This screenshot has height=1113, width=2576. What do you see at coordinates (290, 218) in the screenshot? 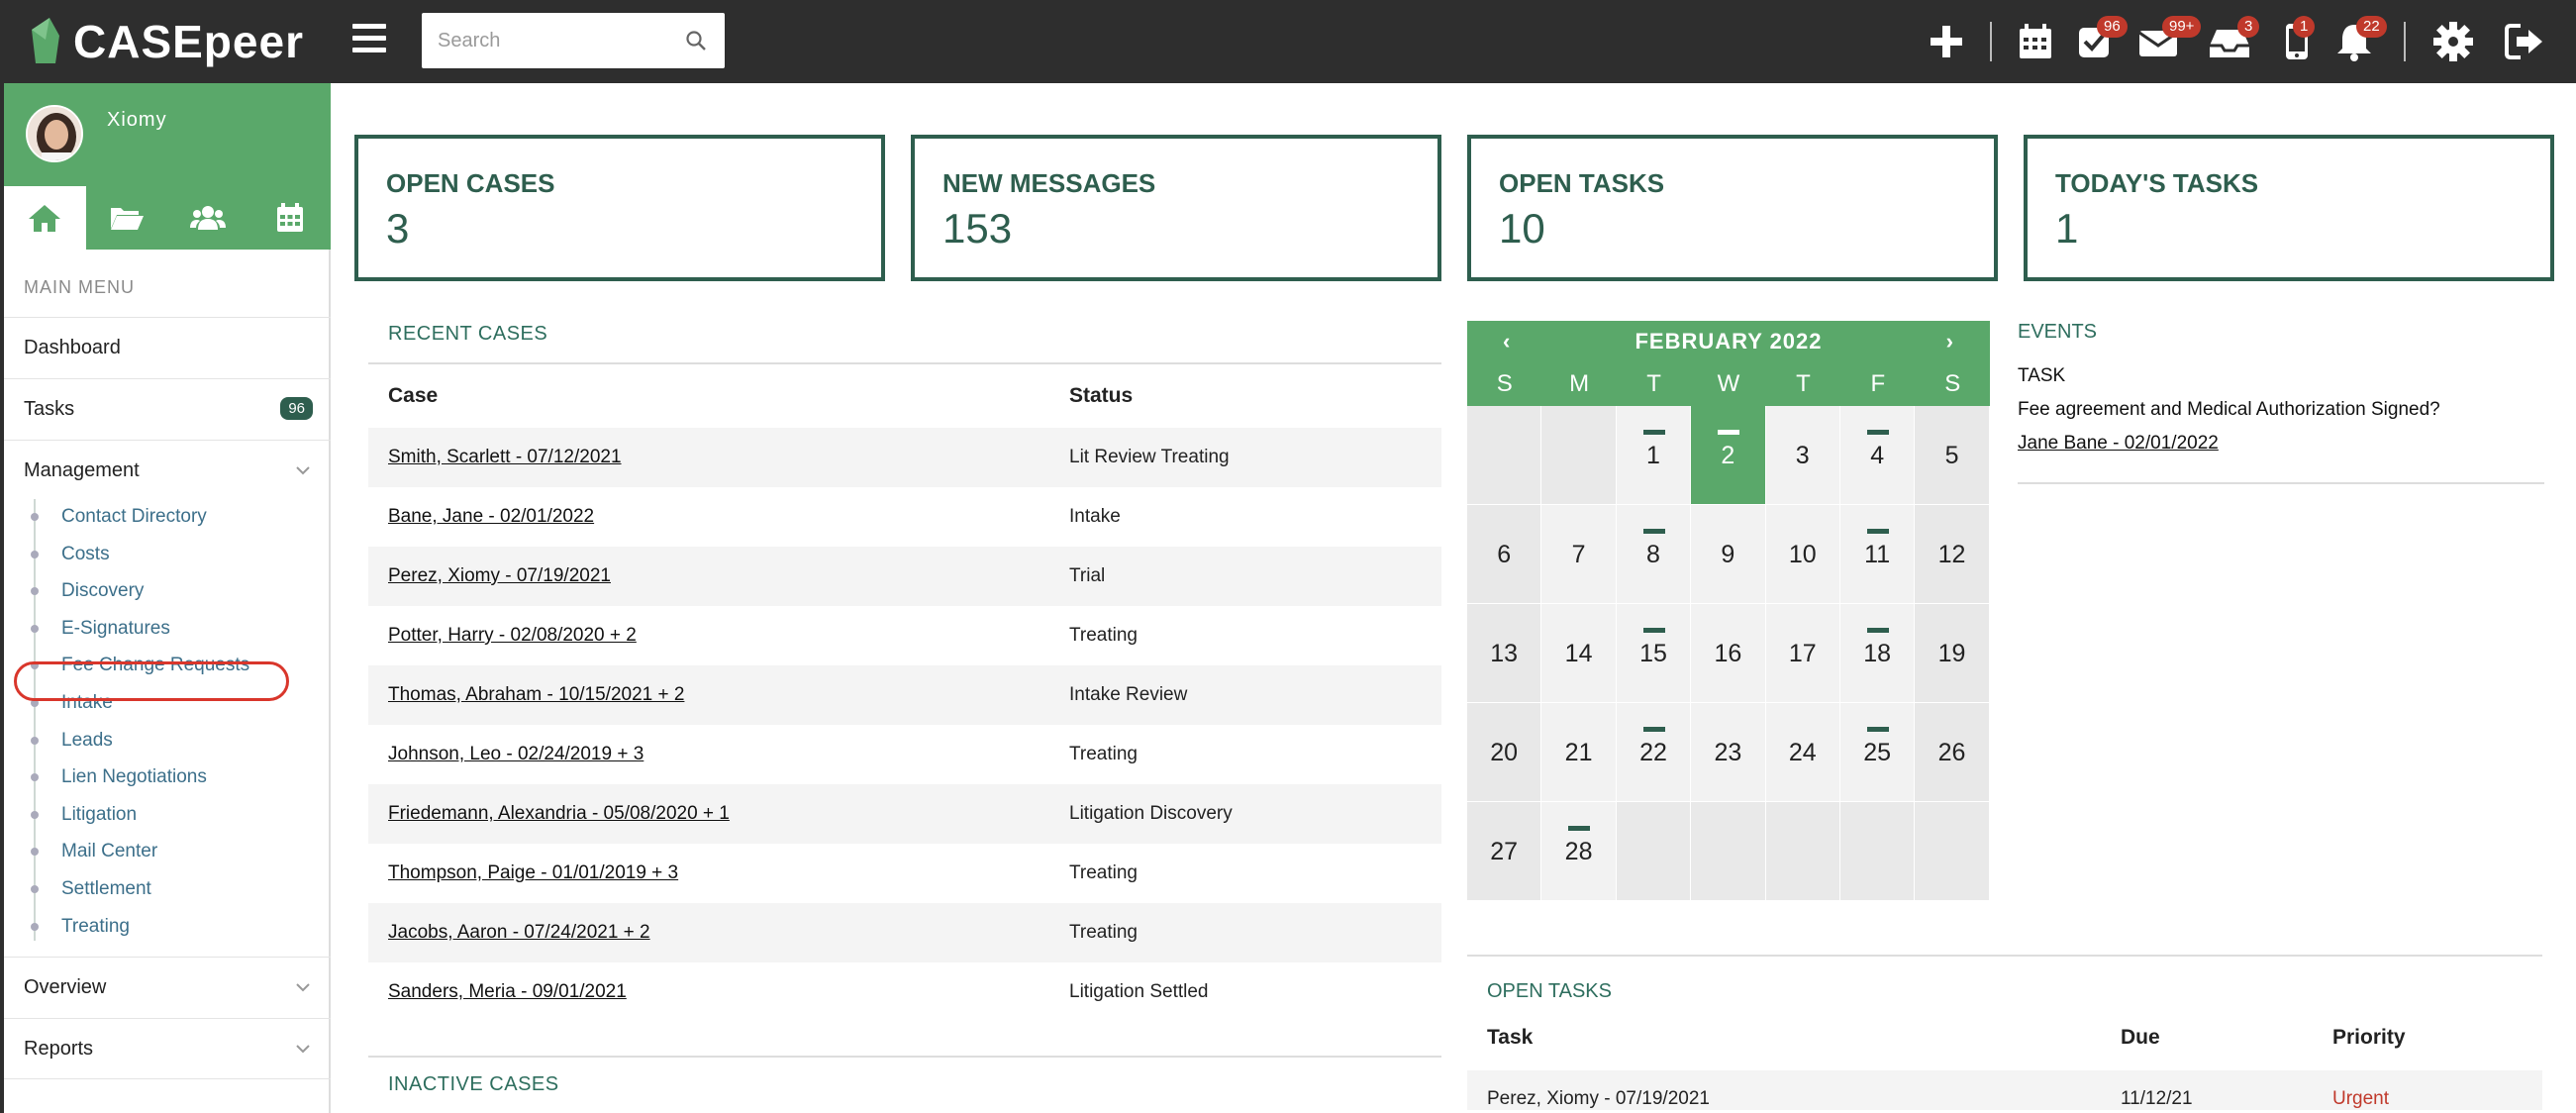
I see `tab-calendar` at bounding box center [290, 218].